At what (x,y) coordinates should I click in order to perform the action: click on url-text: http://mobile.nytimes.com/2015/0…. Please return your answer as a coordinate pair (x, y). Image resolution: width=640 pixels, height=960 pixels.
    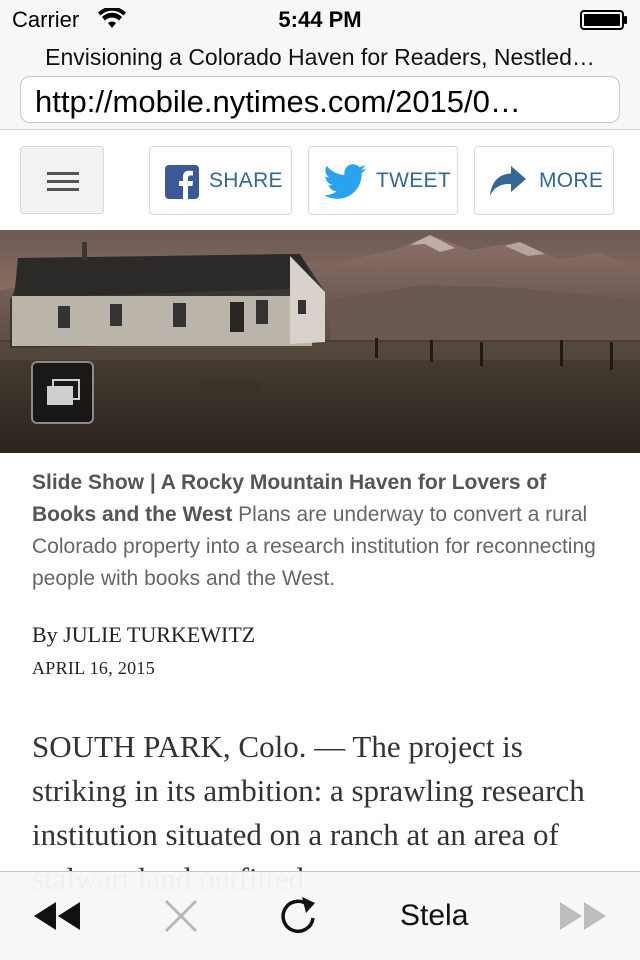
    Looking at the image, I should click on (278, 101).